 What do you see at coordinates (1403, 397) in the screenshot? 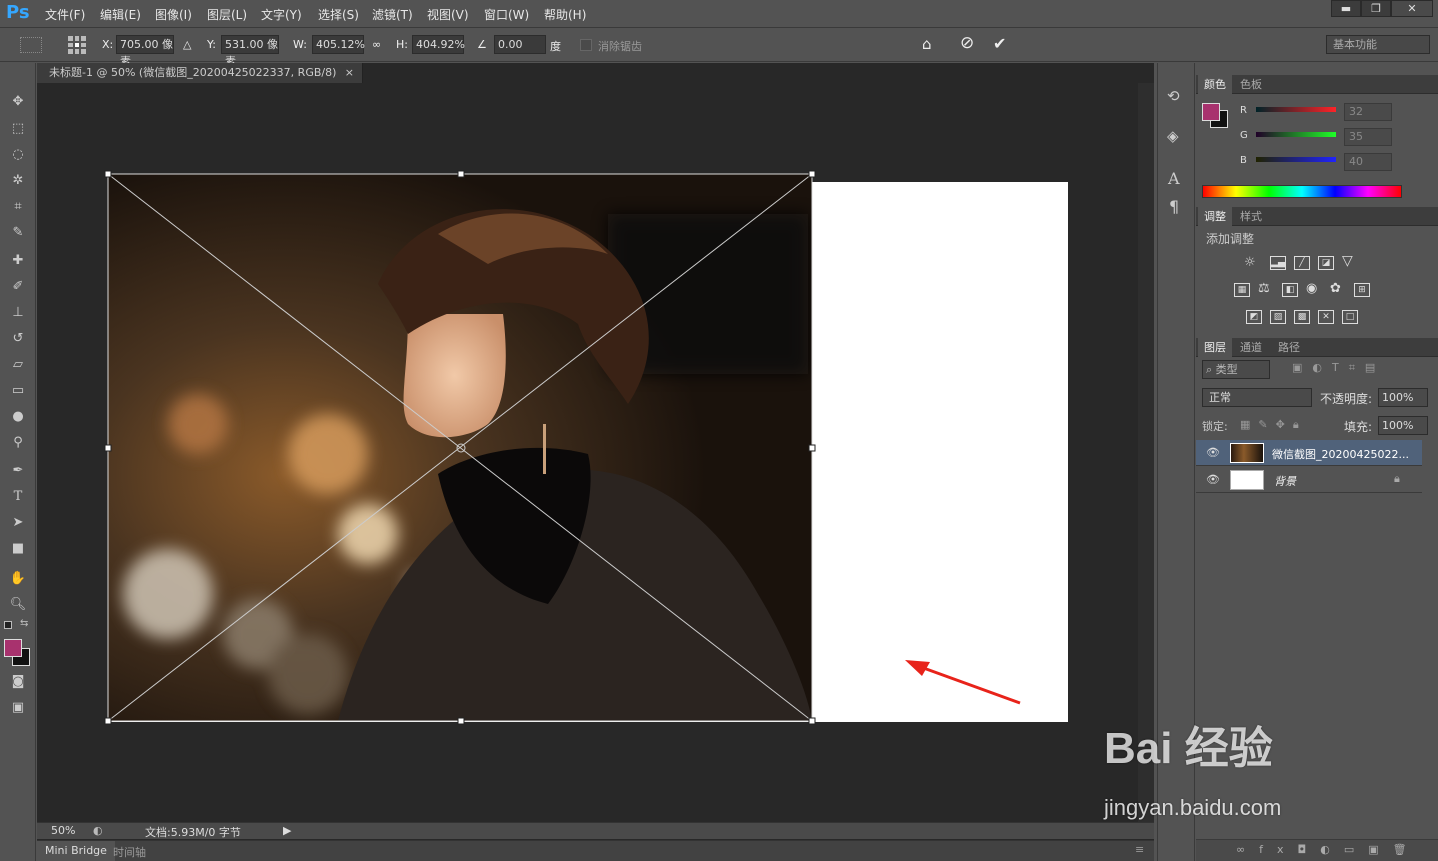
I see `opacity-field: 100%` at bounding box center [1403, 397].